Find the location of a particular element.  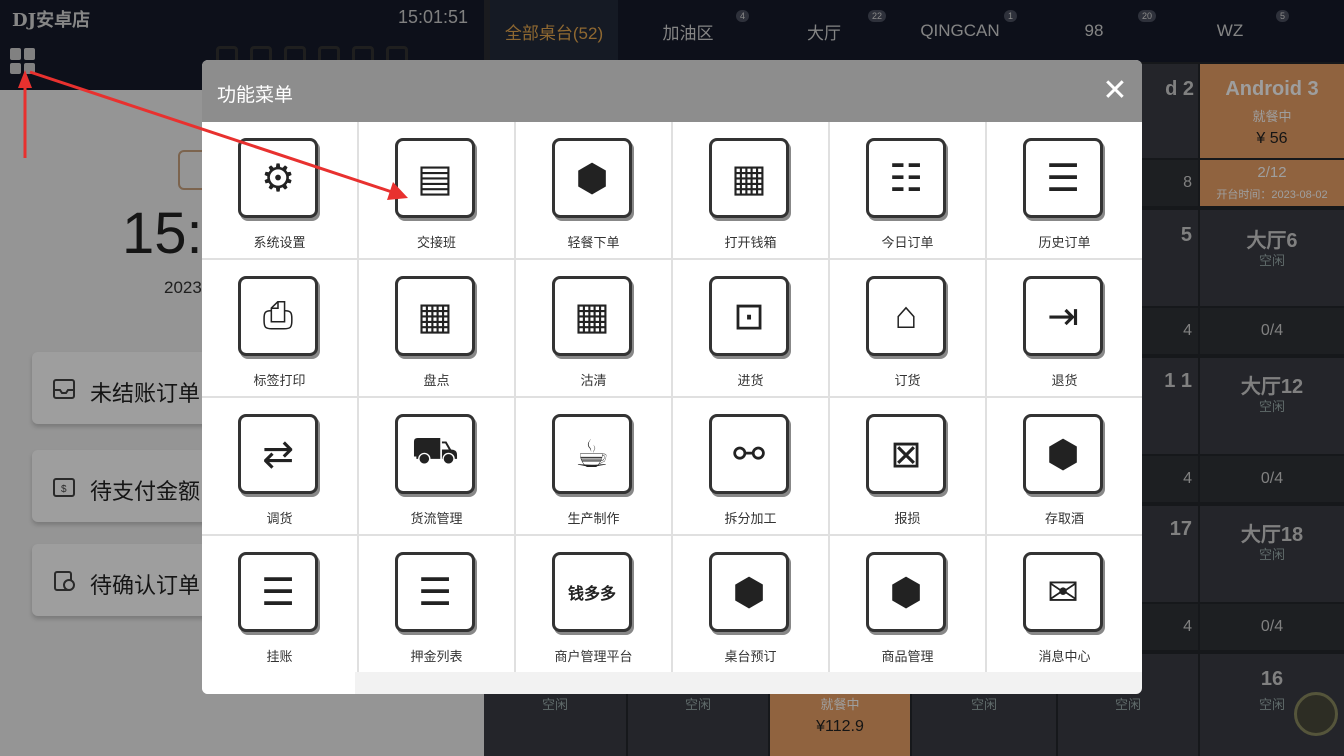

annotation-arrows is located at coordinates (213, 135).